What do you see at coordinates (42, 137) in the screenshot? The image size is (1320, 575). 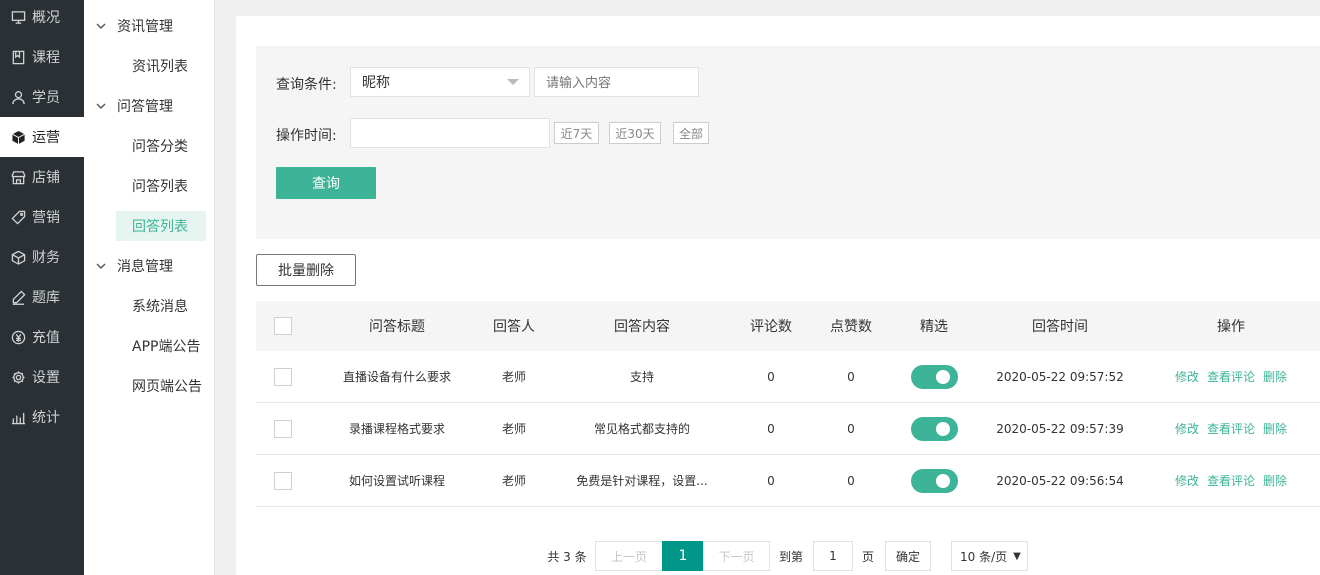 I see `nav-item-operation: 运营` at bounding box center [42, 137].